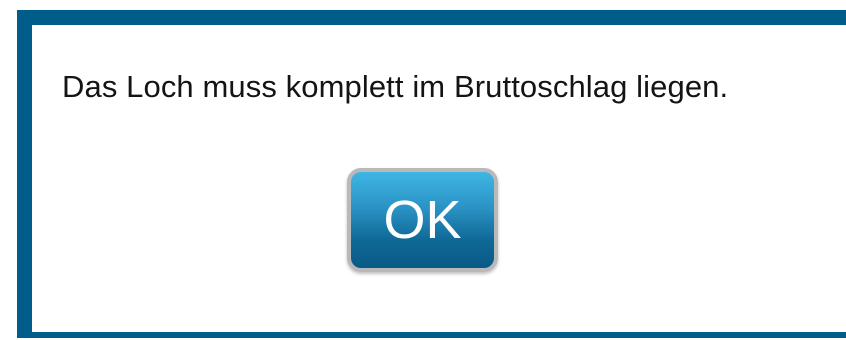 The height and width of the screenshot is (340, 846). What do you see at coordinates (422, 220) in the screenshot?
I see `ok-button: OK` at bounding box center [422, 220].